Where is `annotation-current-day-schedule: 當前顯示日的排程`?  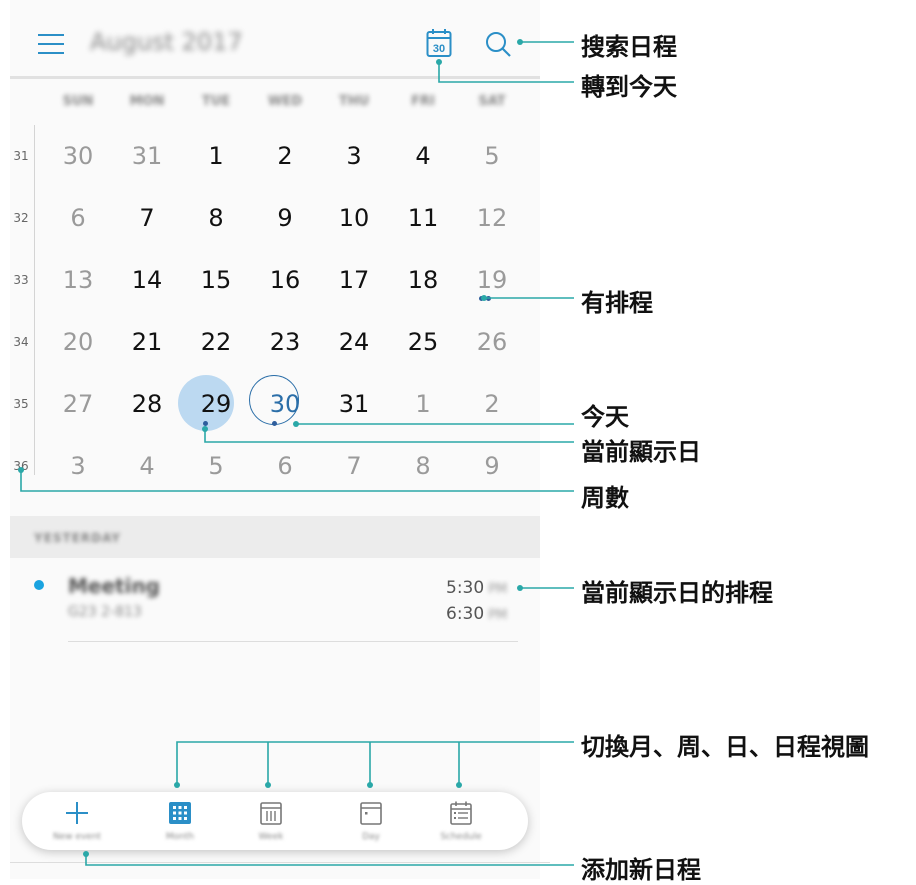 annotation-current-day-schedule: 當前顯示日的排程 is located at coordinates (677, 593).